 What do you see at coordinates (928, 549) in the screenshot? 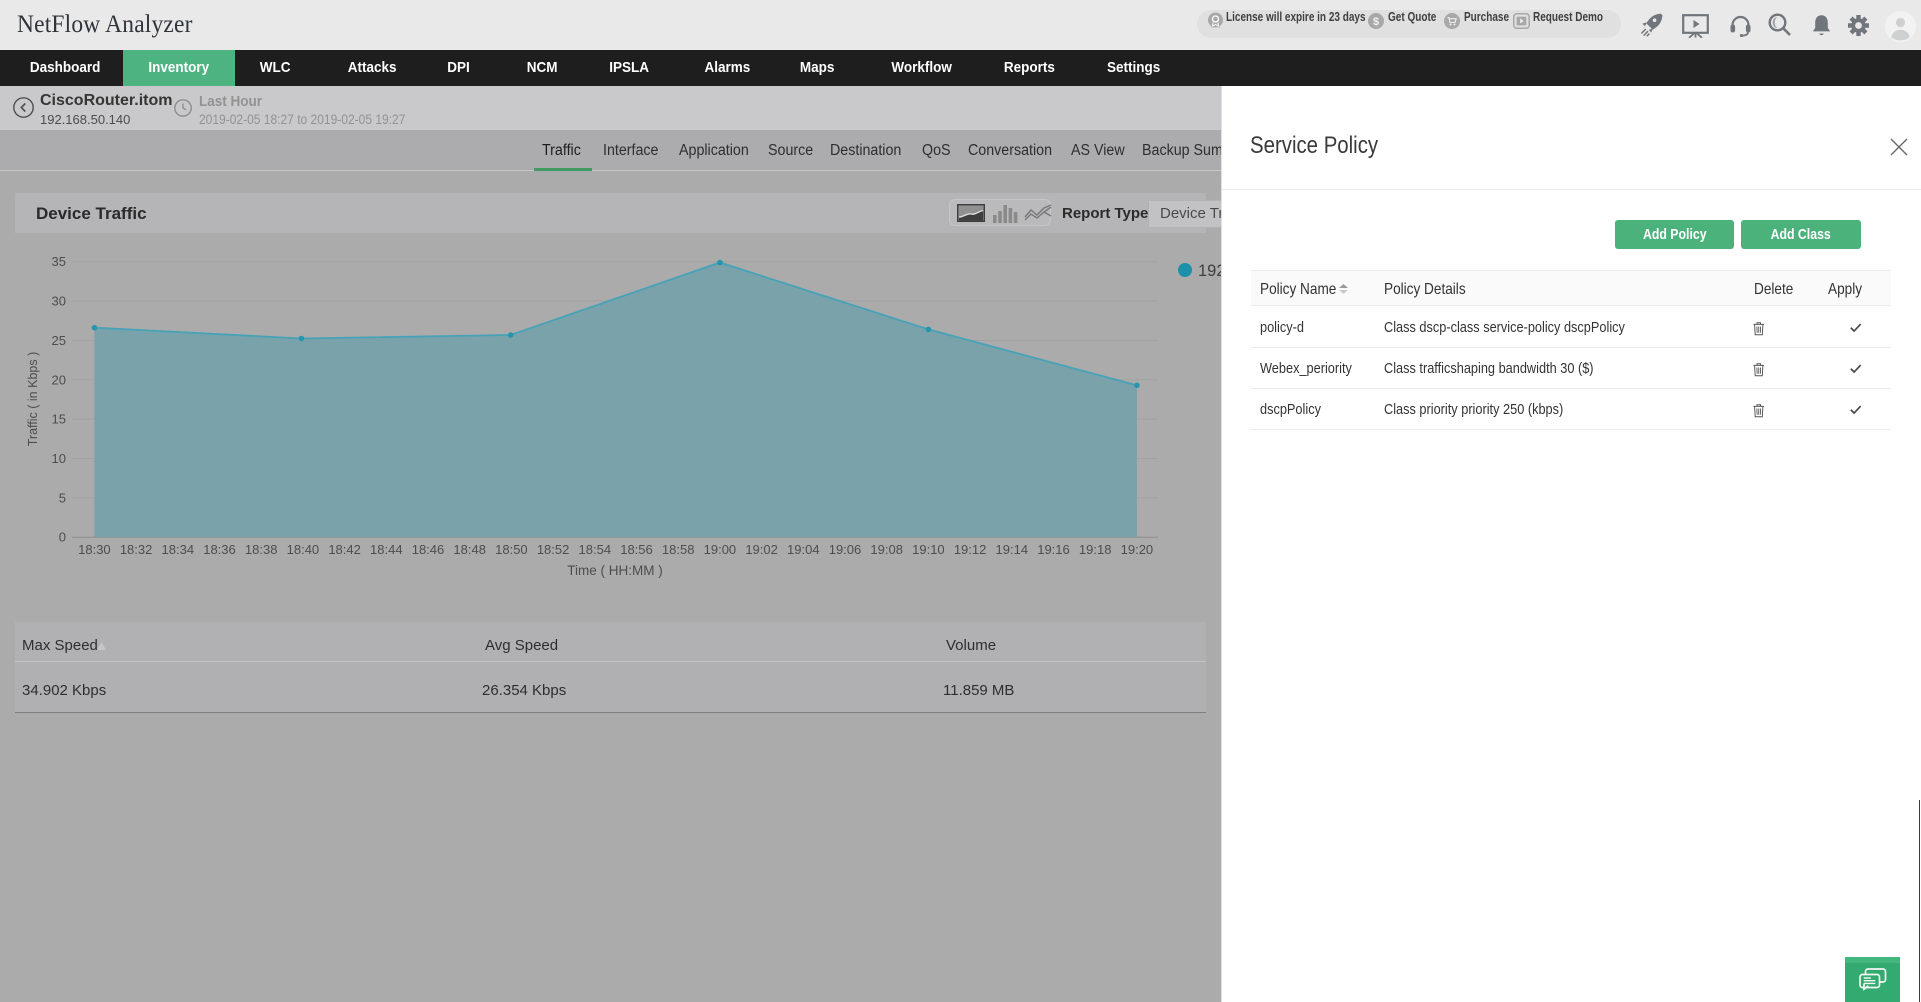
I see `svg-text: 19:10` at bounding box center [928, 549].